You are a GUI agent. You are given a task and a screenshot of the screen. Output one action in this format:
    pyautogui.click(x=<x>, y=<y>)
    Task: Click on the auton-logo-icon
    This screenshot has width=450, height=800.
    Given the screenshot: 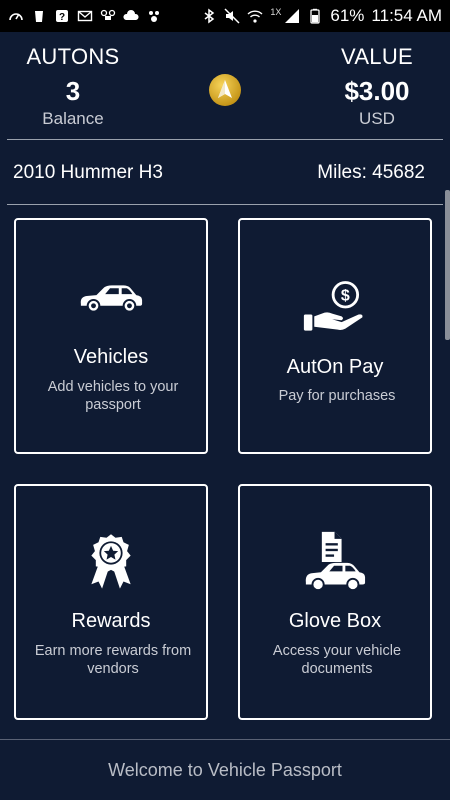 What is the action you would take?
    pyautogui.click(x=225, y=90)
    